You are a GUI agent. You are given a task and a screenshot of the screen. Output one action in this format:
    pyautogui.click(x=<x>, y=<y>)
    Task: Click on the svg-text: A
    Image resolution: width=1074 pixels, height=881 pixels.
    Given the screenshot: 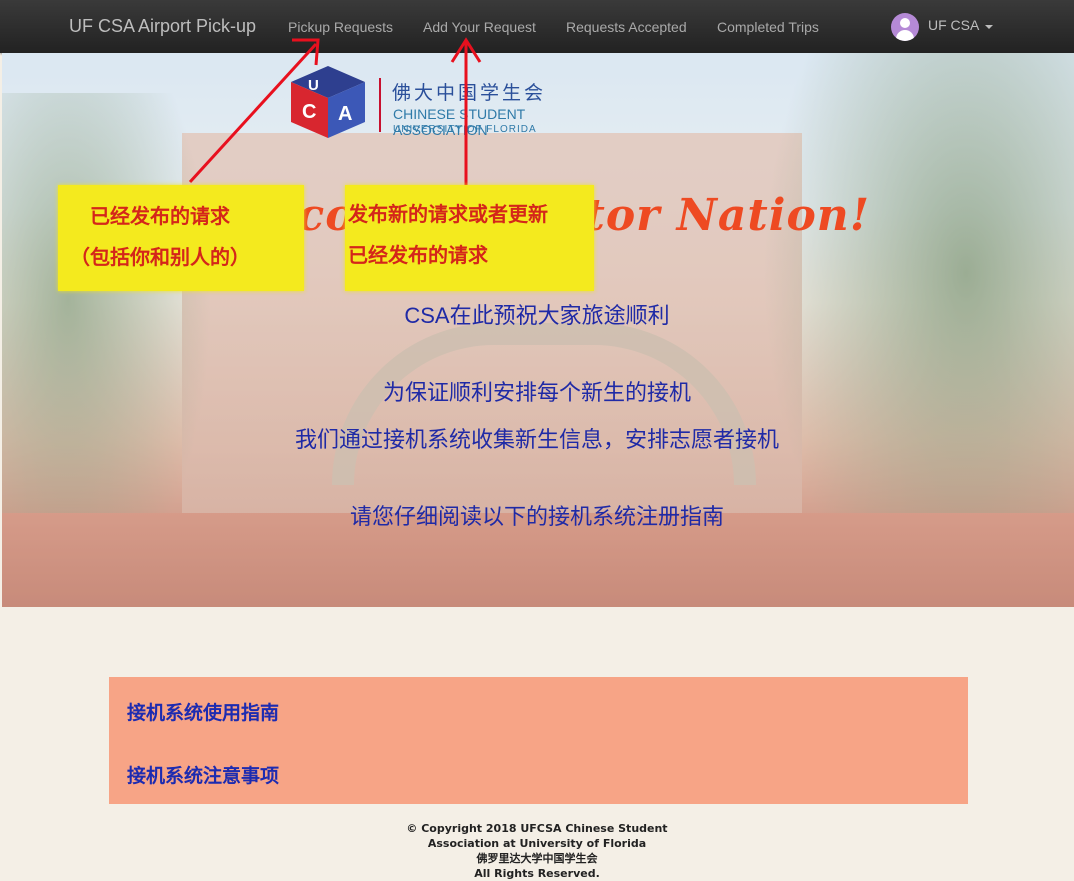 What is the action you would take?
    pyautogui.click(x=345, y=114)
    